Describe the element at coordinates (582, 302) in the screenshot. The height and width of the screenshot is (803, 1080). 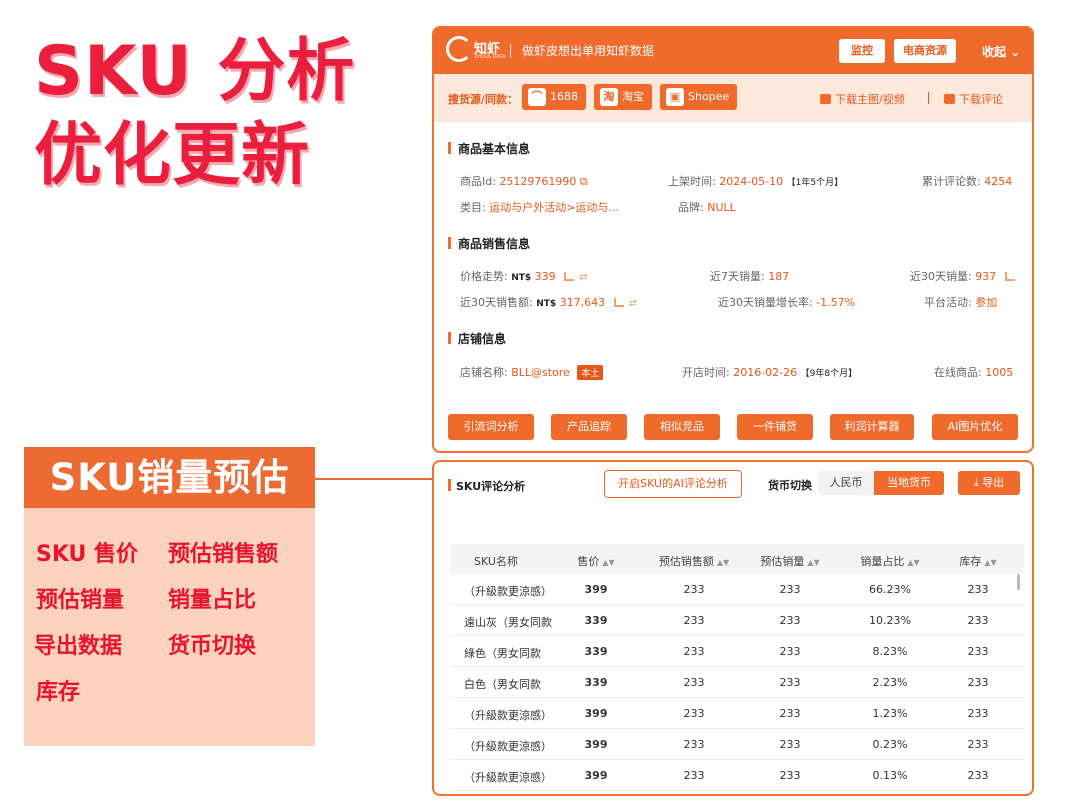
I see `revenue30-value: 317,643` at that location.